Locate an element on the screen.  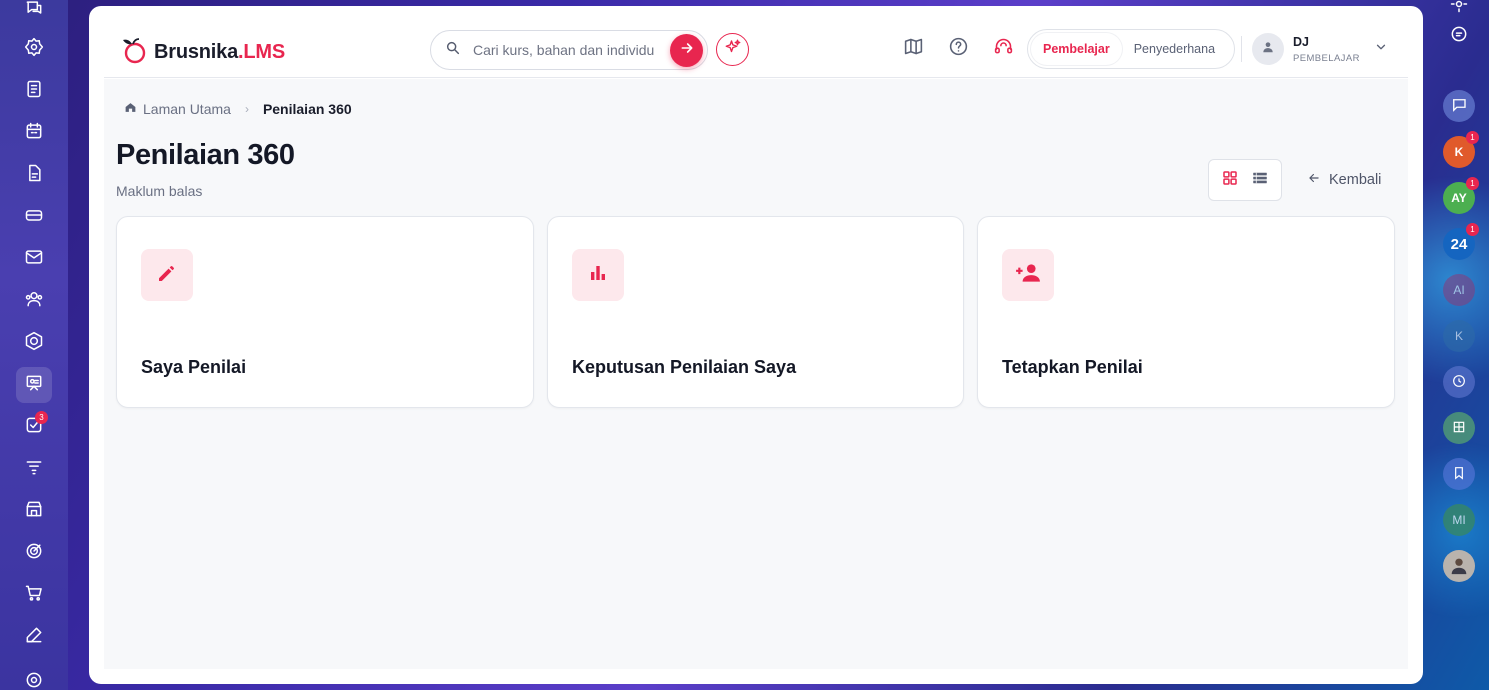
right-rail-settings-button is located at coordinates (1459, 9).